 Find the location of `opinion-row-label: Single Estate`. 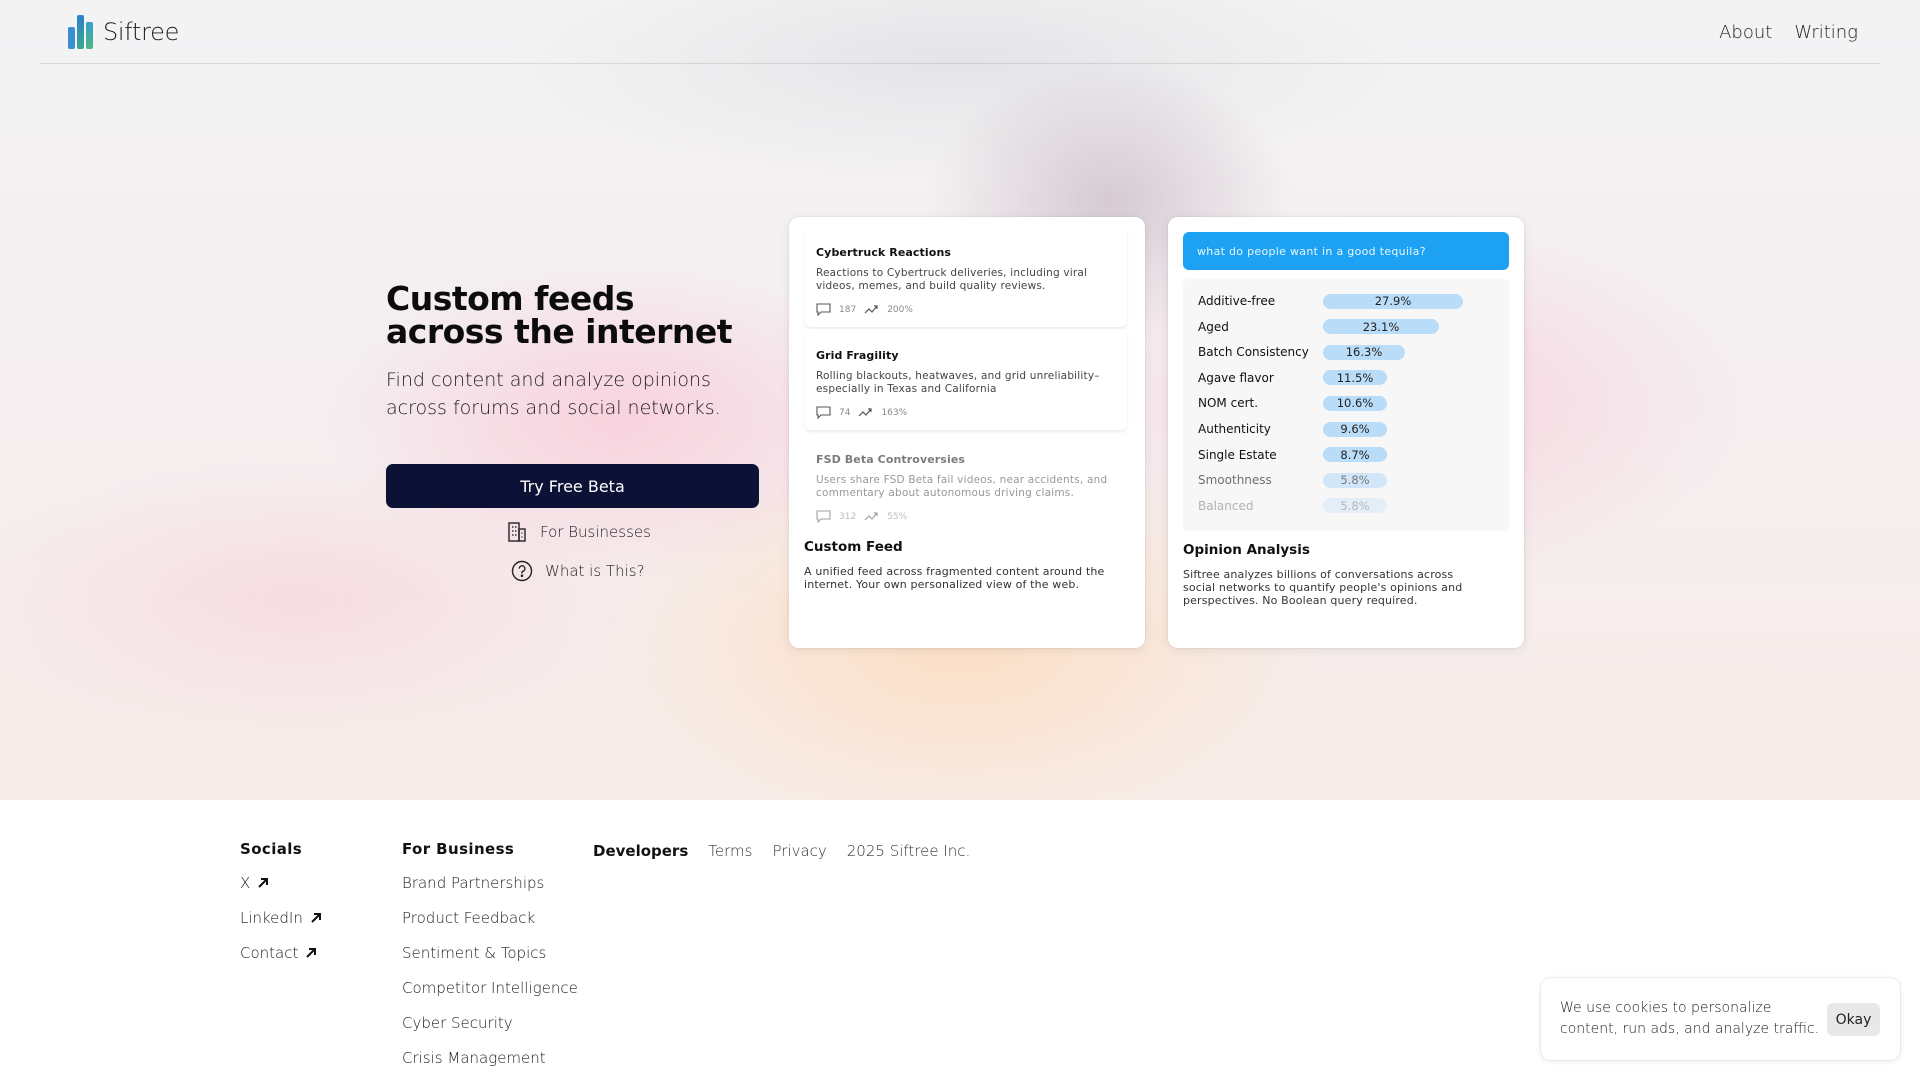

opinion-row-label: Single Estate is located at coordinates (1237, 454).